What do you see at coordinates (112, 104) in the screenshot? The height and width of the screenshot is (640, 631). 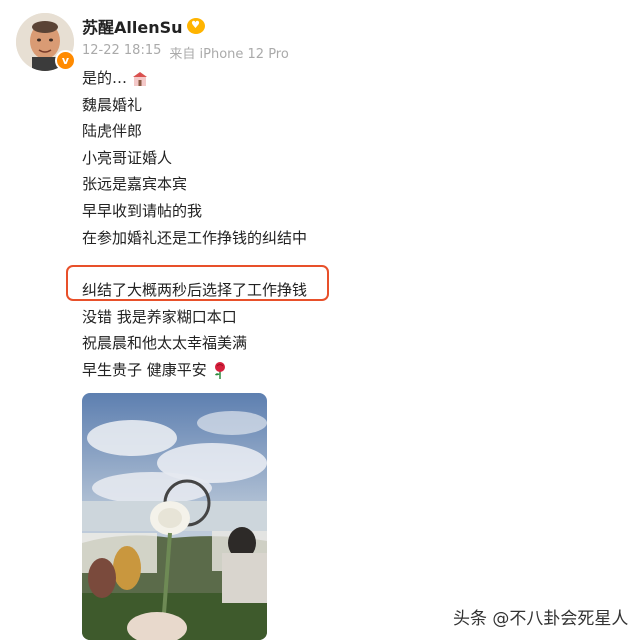 I see `post-line: 魏晨婚礼` at bounding box center [112, 104].